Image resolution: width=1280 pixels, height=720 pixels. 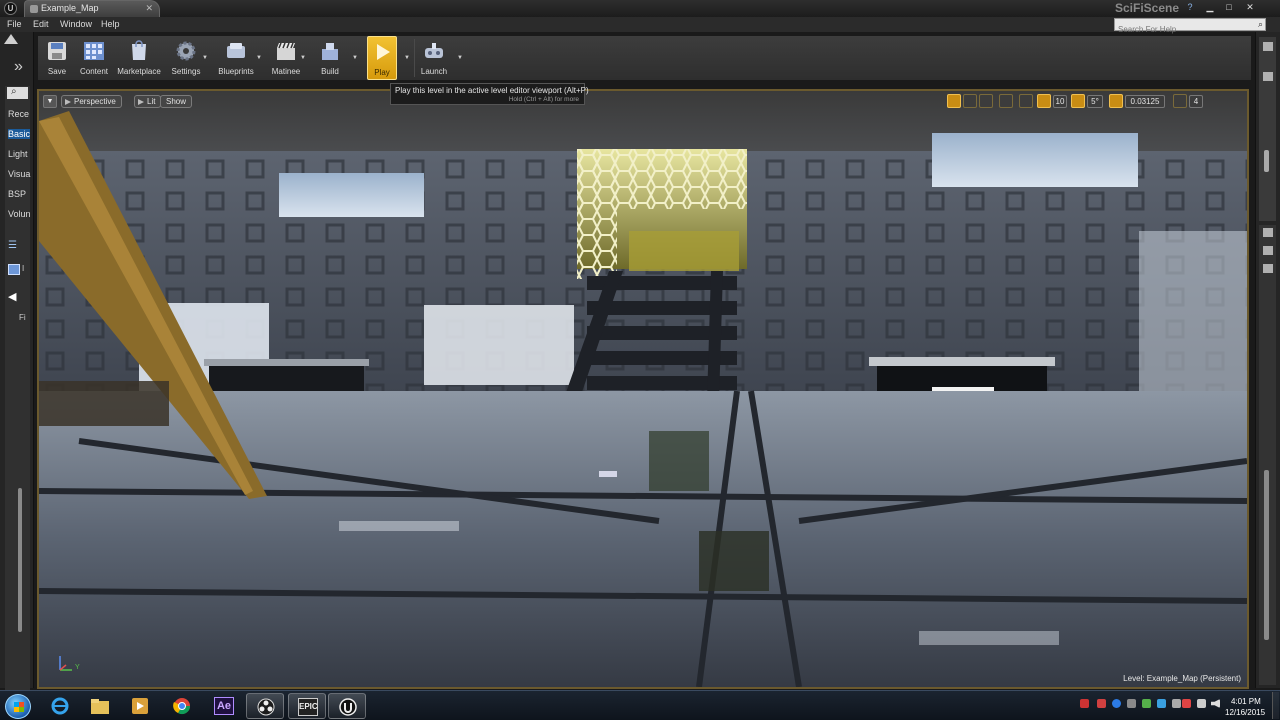 I want to click on content-item-icon, so click(x=14, y=269).